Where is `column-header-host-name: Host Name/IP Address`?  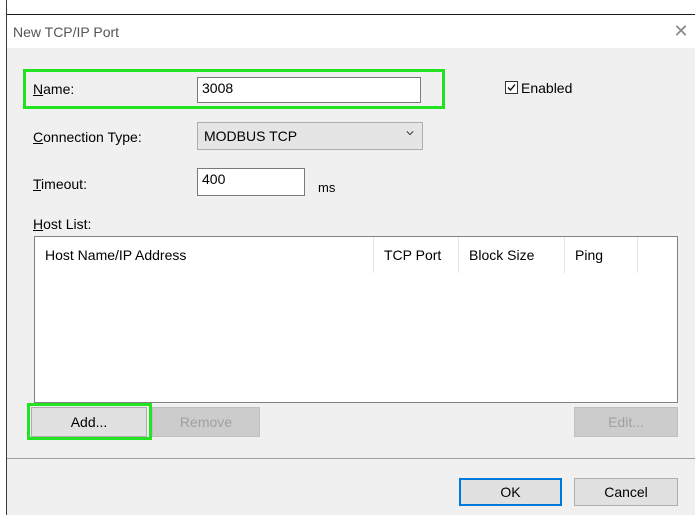 column-header-host-name: Host Name/IP Address is located at coordinates (204, 255).